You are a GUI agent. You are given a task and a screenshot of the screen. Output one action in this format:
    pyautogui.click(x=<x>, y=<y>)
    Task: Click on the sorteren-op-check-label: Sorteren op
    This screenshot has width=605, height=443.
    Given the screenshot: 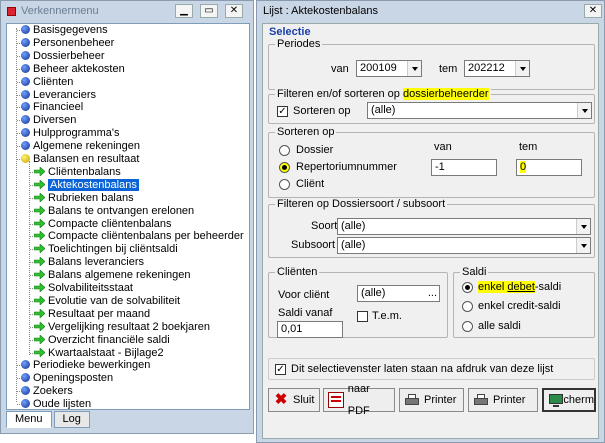 What is the action you would take?
    pyautogui.click(x=322, y=111)
    